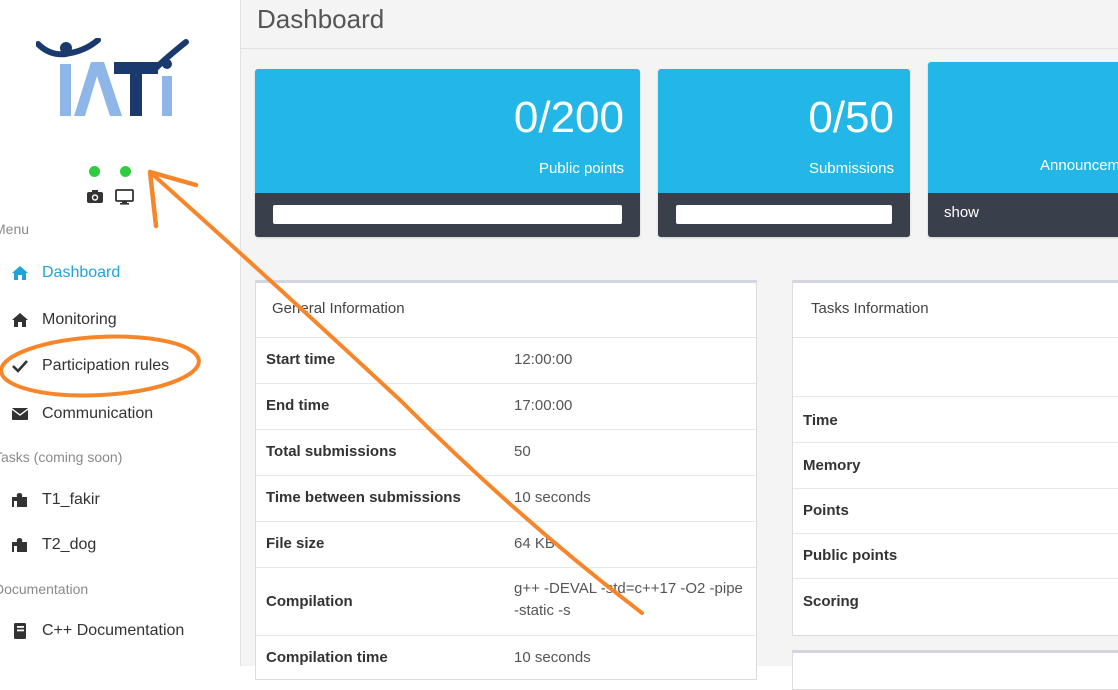  Describe the element at coordinates (506, 545) in the screenshot. I see `table-row: File size 64 KB` at that location.